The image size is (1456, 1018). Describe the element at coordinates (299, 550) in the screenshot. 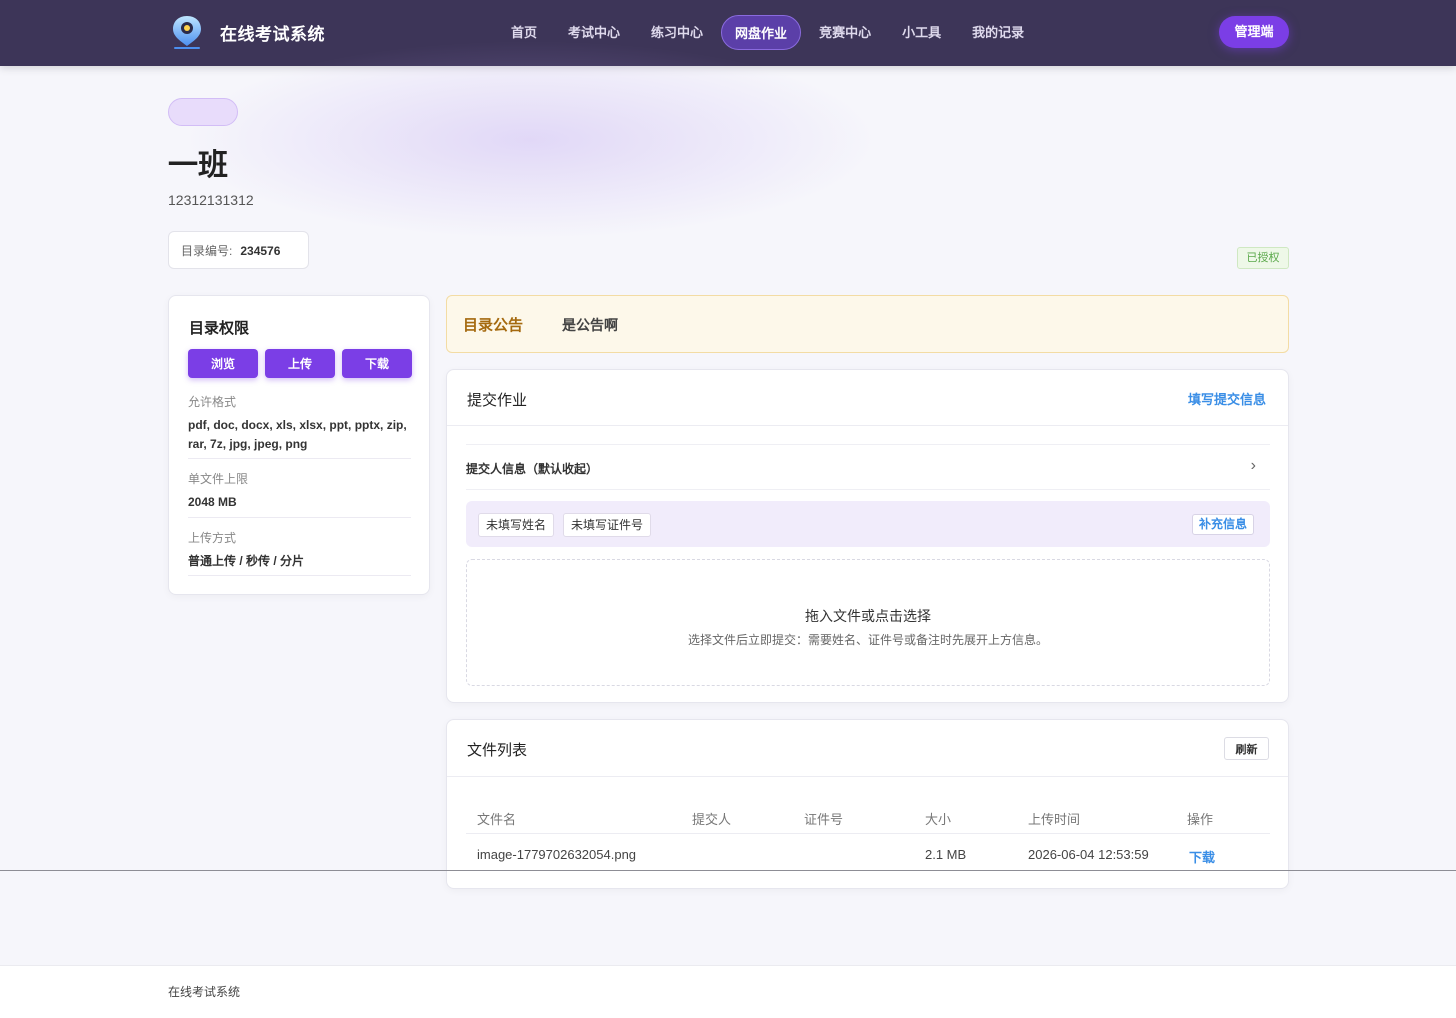

I see `upload-mode: 上传方式 普通上传 / 秒传 / 分片` at that location.